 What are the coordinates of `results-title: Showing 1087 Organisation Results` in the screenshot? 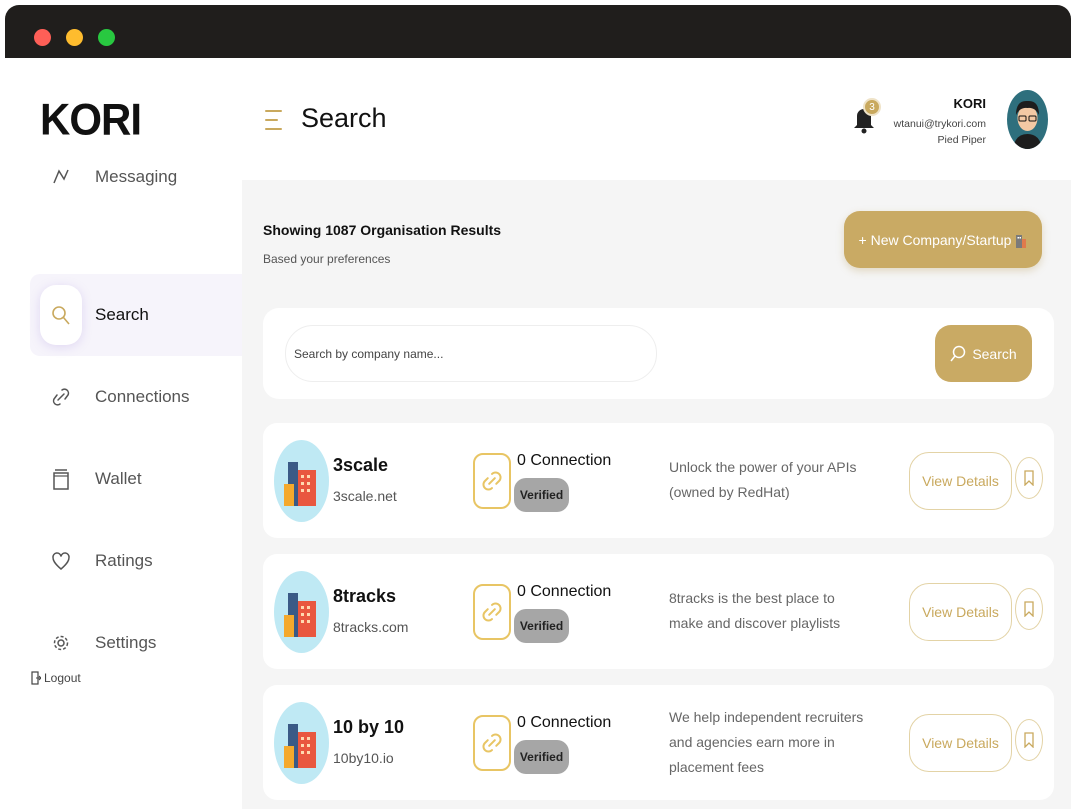 It's located at (382, 230).